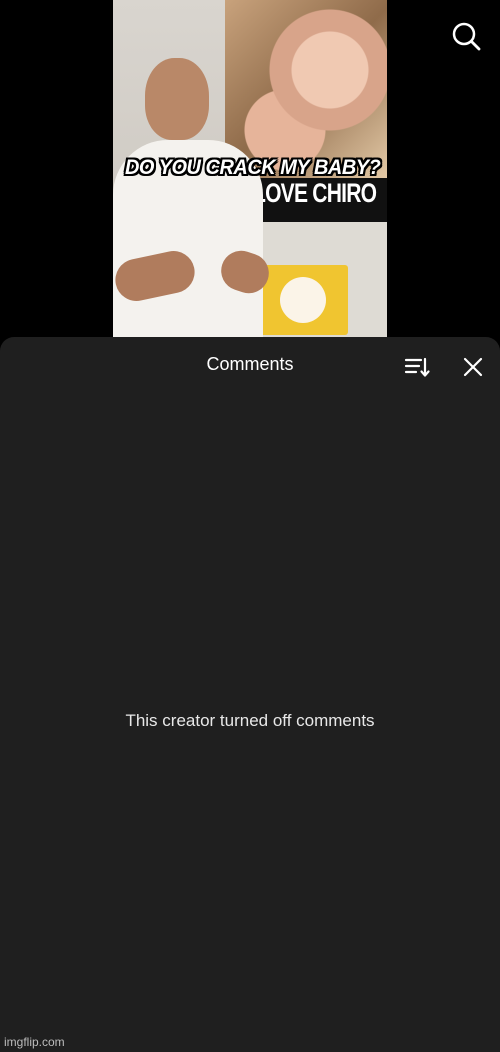 The image size is (500, 1052). Describe the element at coordinates (315, 193) in the screenshot. I see `poster-text: LOVE CHIRO` at that location.